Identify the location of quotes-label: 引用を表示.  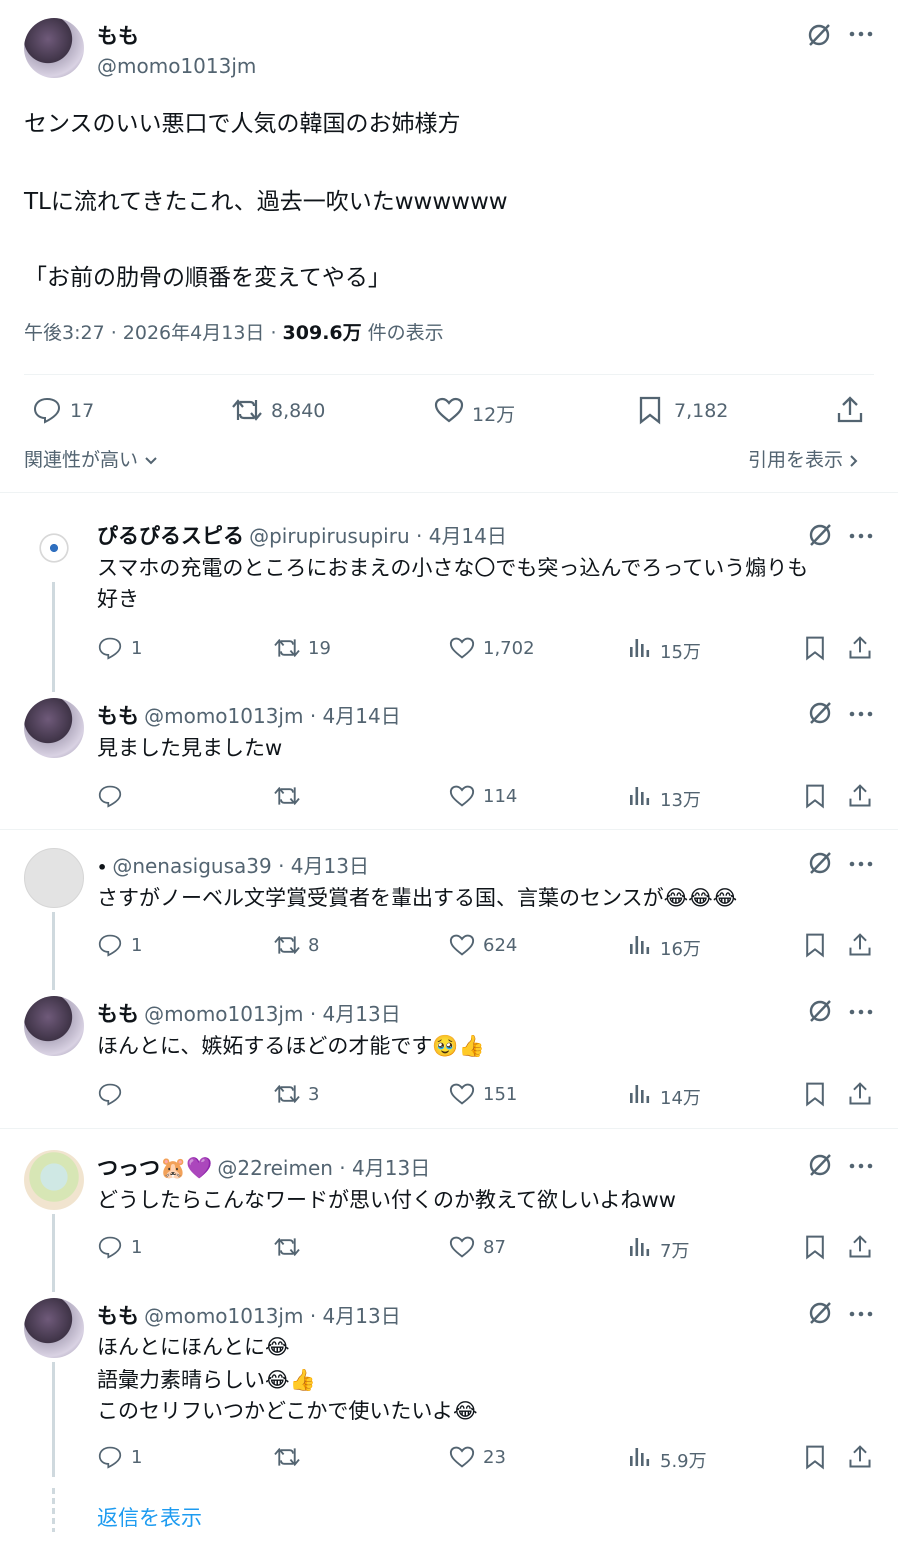
(796, 460).